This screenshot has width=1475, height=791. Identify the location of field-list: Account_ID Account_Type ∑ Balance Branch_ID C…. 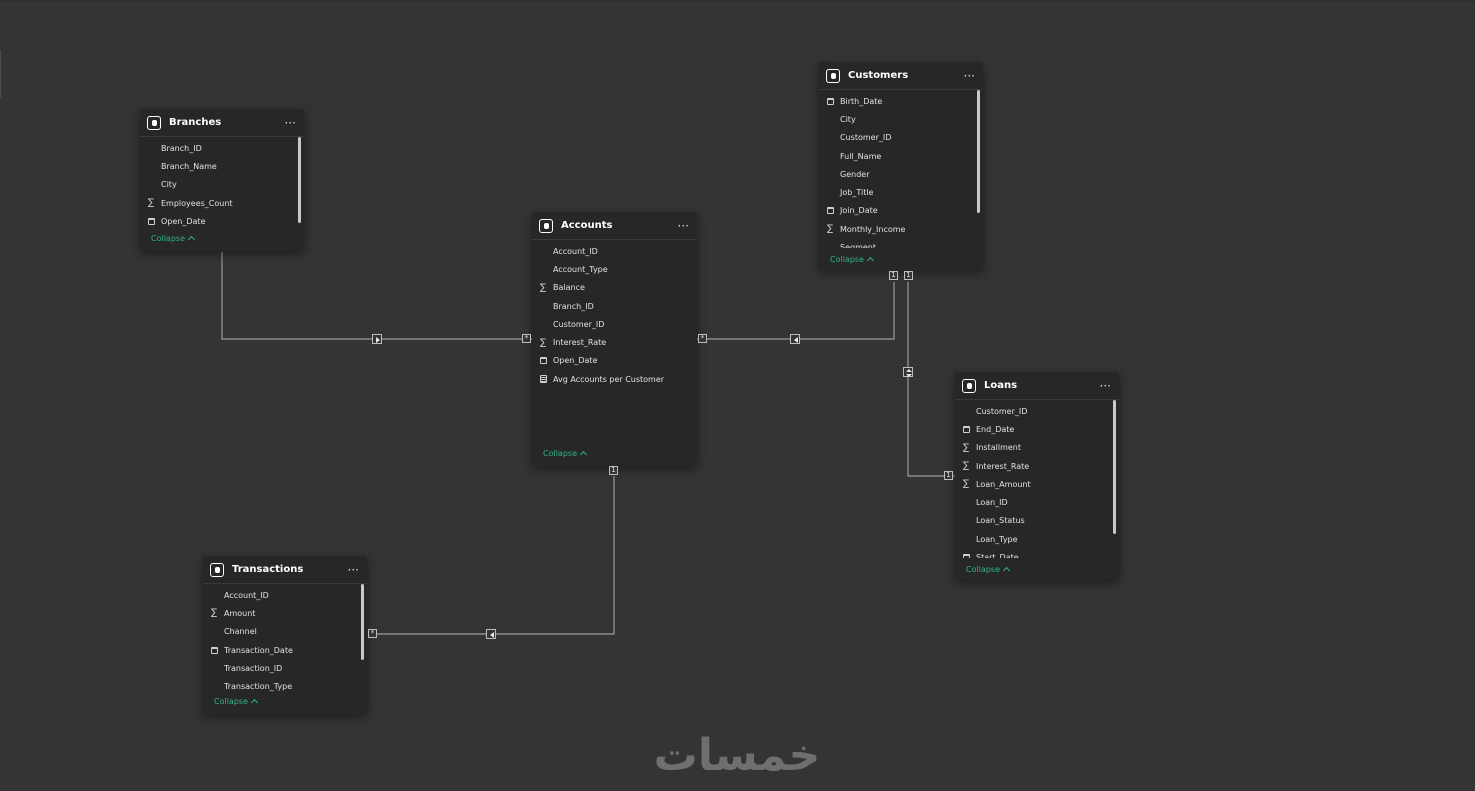
(614, 316).